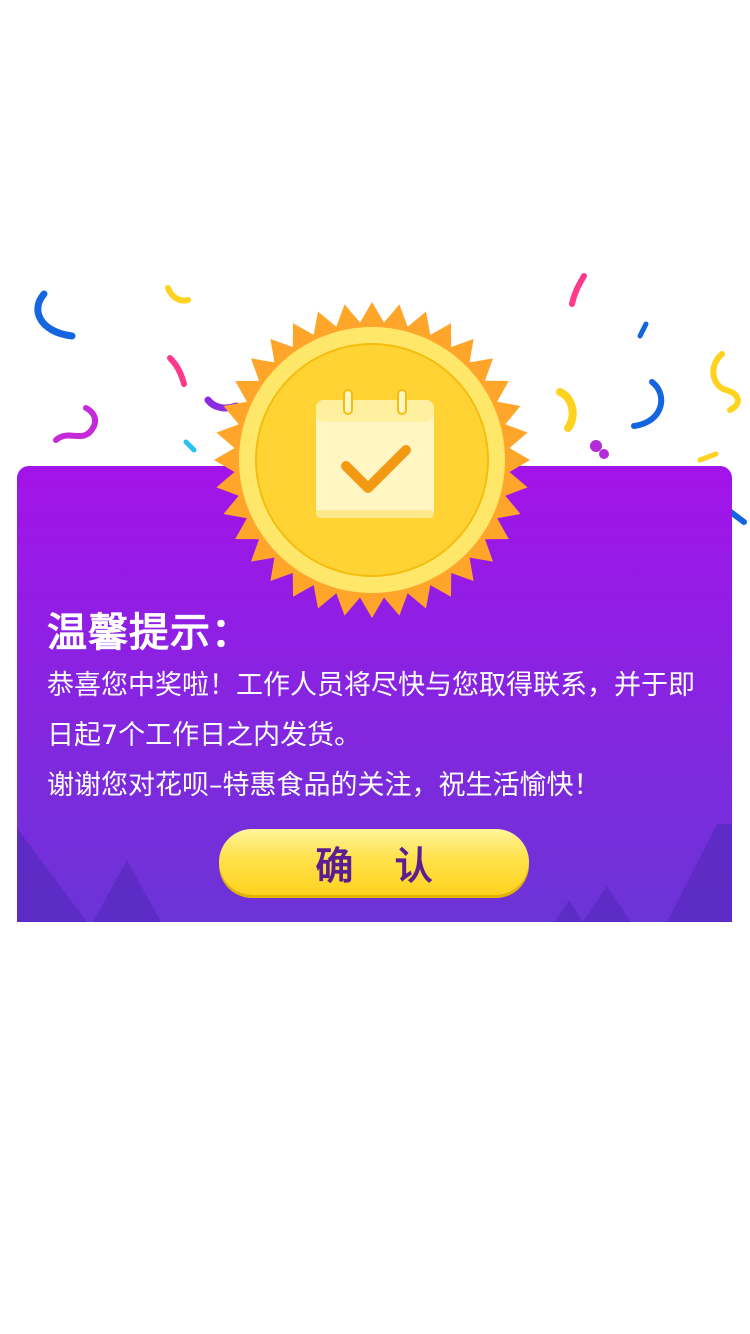 The width and height of the screenshot is (750, 1334). I want to click on confirm-button: 确 认, so click(374, 862).